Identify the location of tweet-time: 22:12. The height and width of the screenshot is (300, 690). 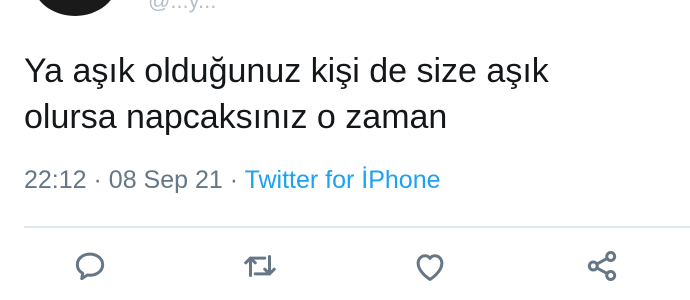
(55, 180).